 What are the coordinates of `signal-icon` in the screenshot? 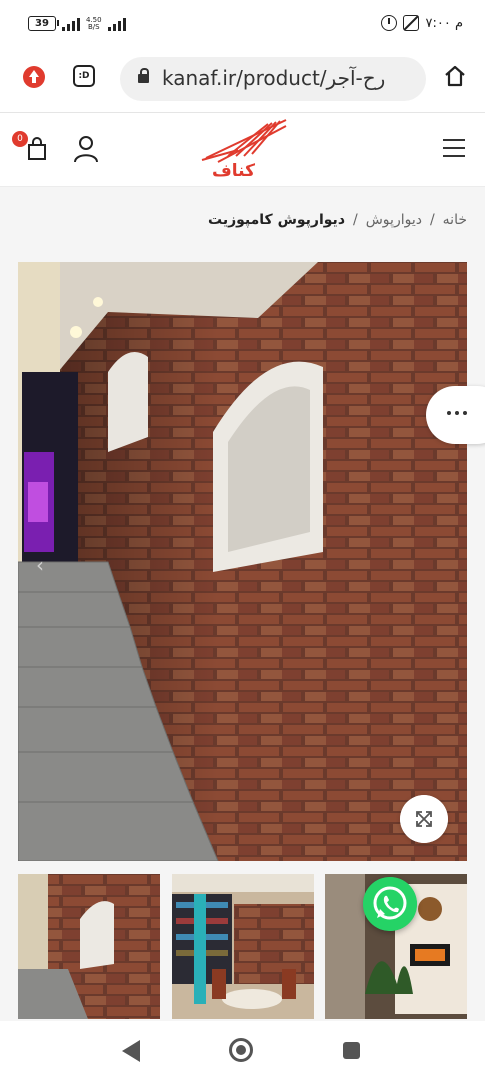 It's located at (71, 24).